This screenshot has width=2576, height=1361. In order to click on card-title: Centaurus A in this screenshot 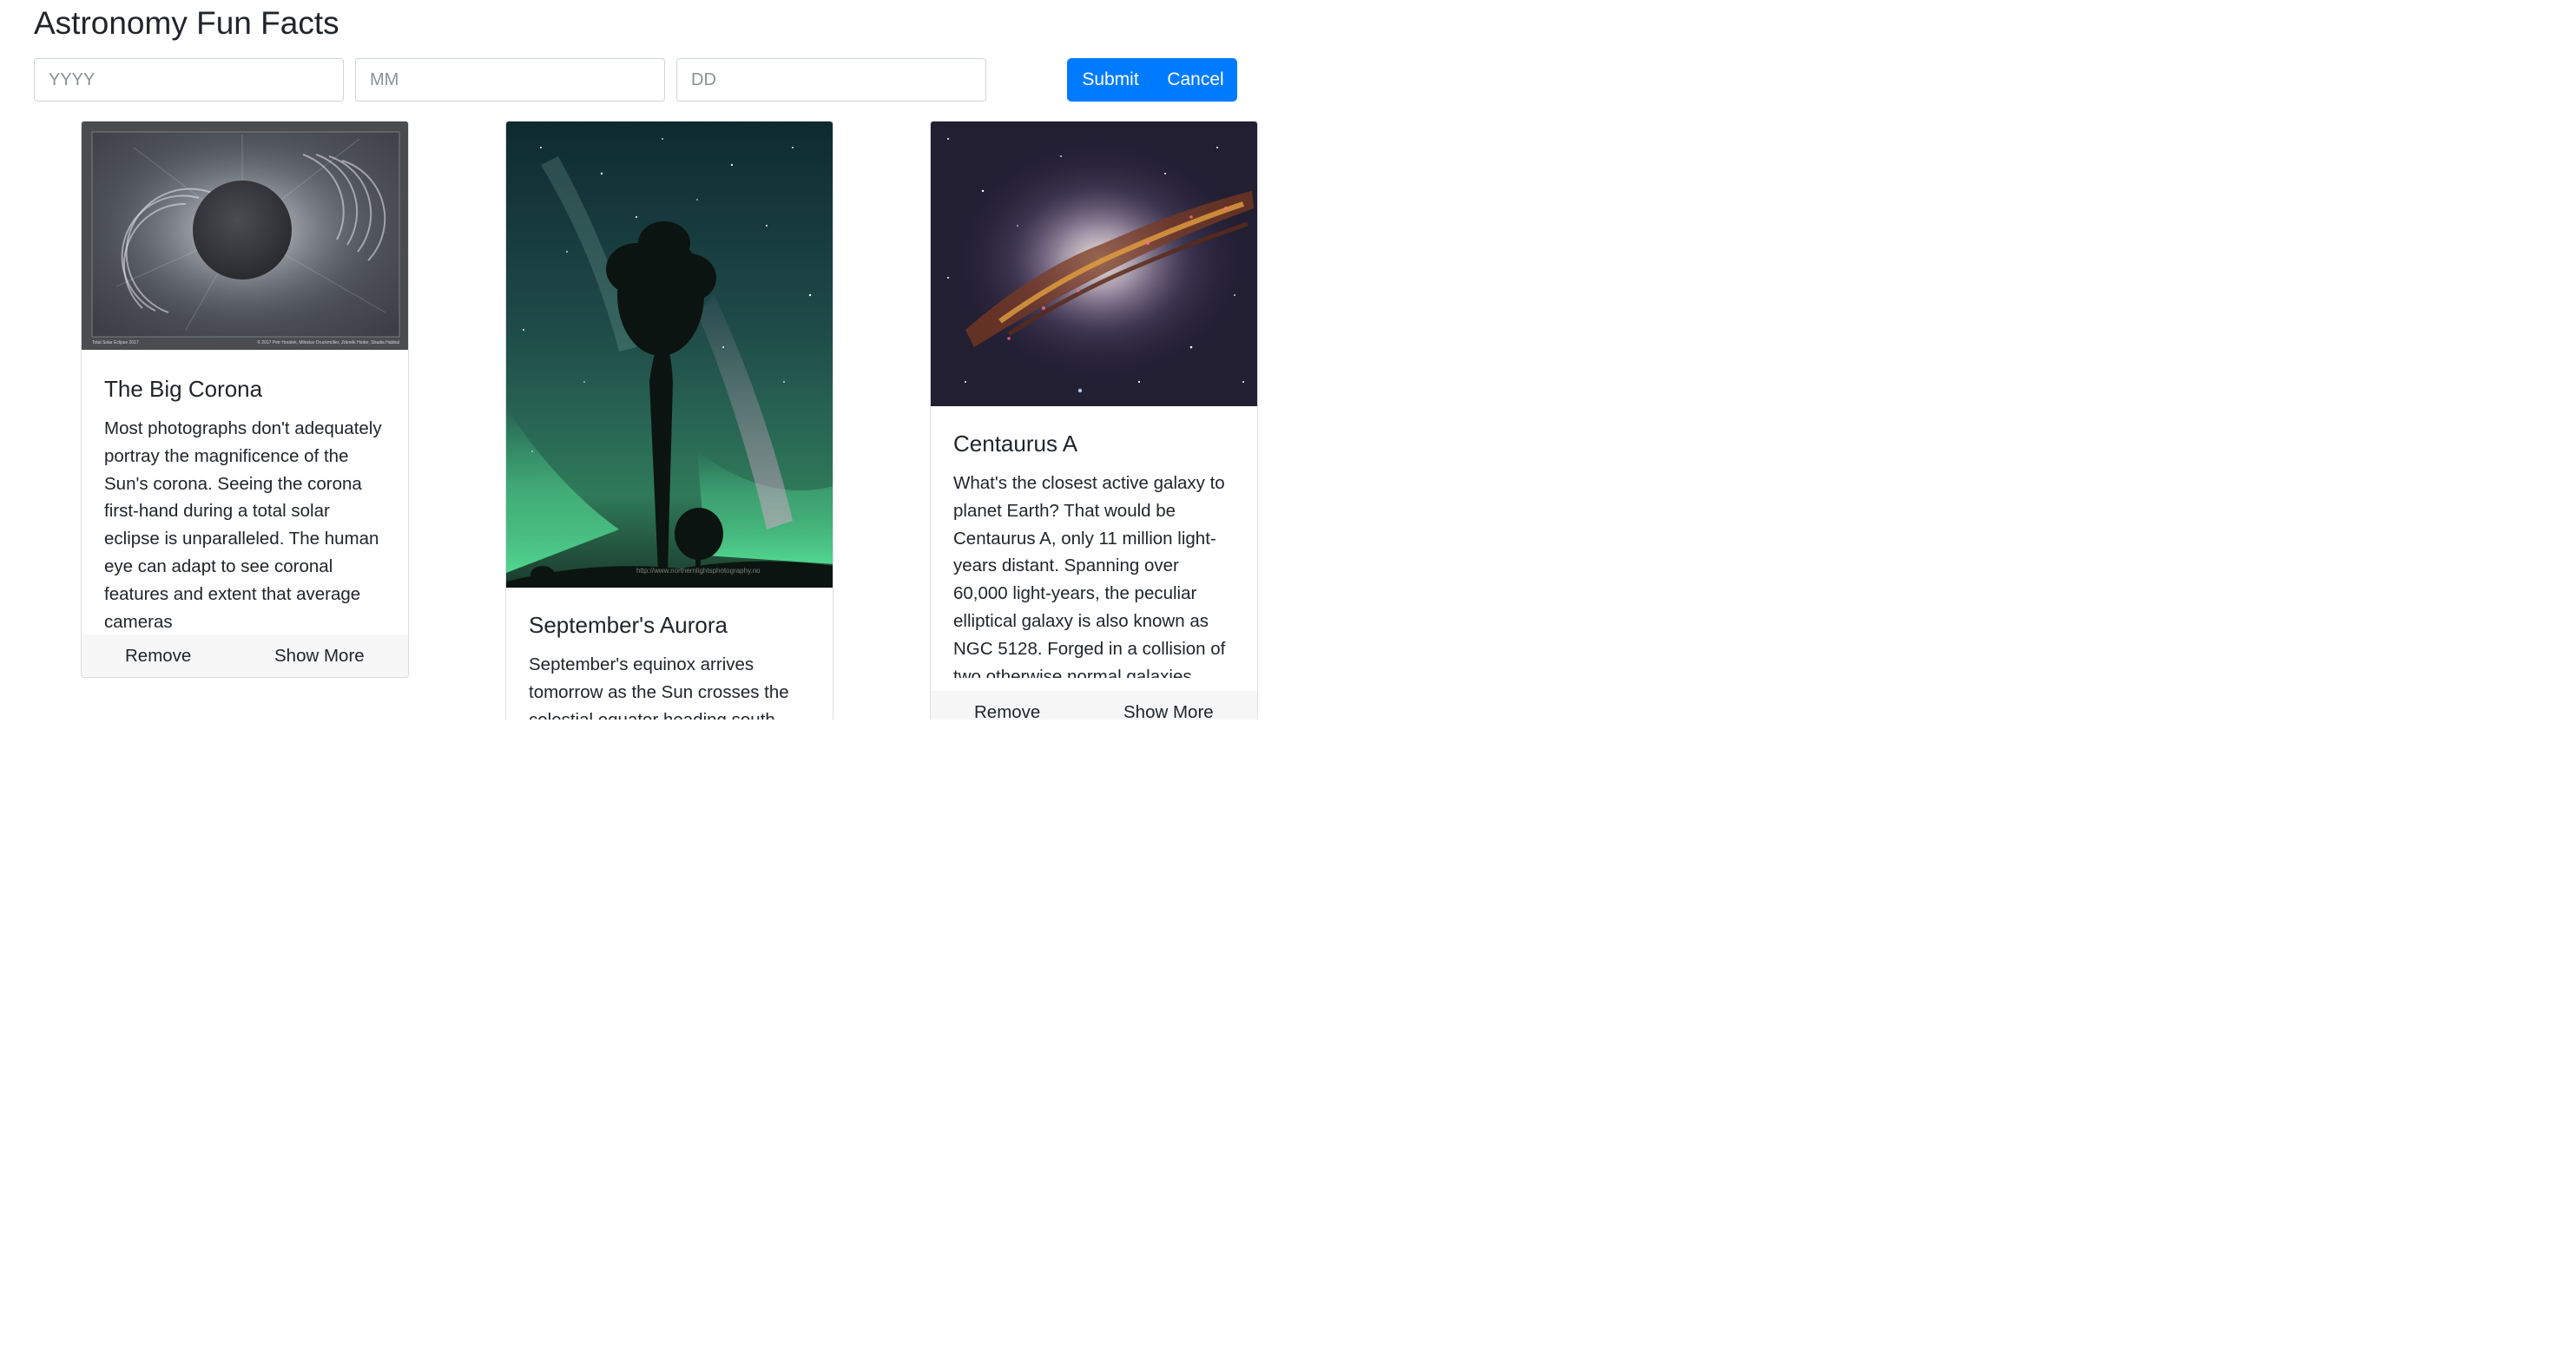, I will do `click(1015, 444)`.